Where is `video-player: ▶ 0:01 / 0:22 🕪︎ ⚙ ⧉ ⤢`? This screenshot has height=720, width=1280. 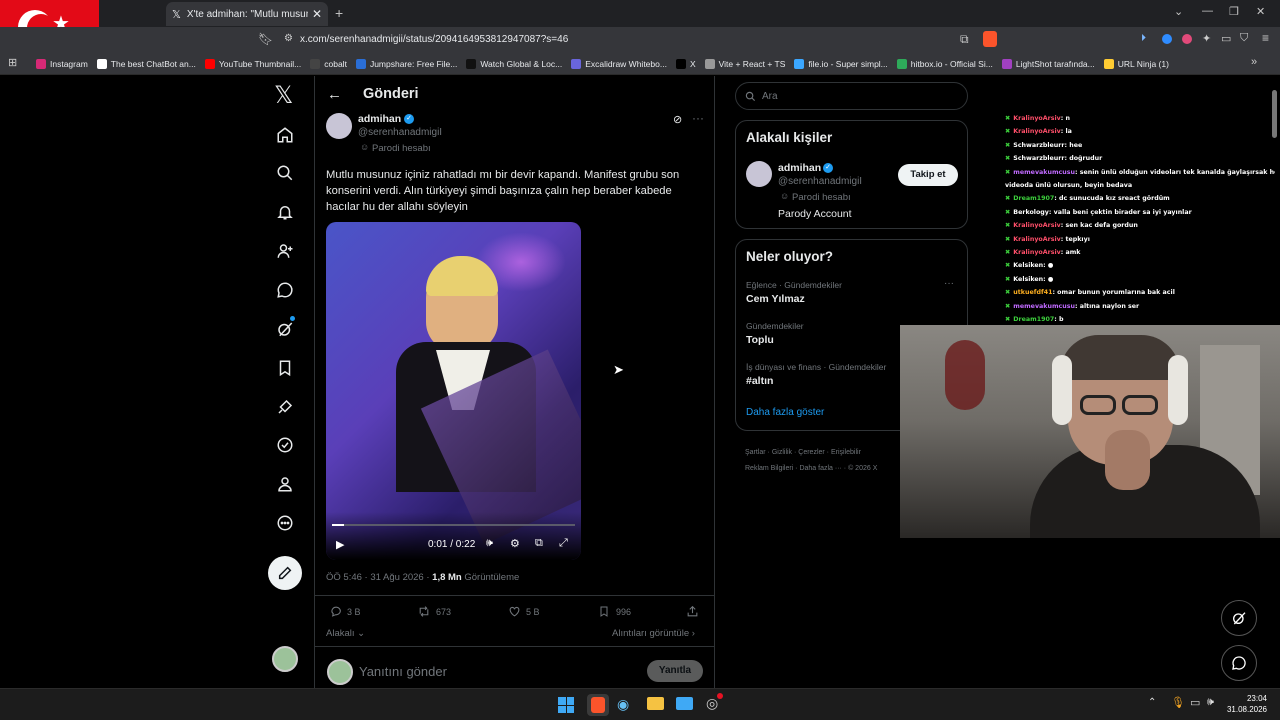 video-player: ▶ 0:01 / 0:22 🕪︎ ⚙ ⧉ ⤢ is located at coordinates (453, 391).